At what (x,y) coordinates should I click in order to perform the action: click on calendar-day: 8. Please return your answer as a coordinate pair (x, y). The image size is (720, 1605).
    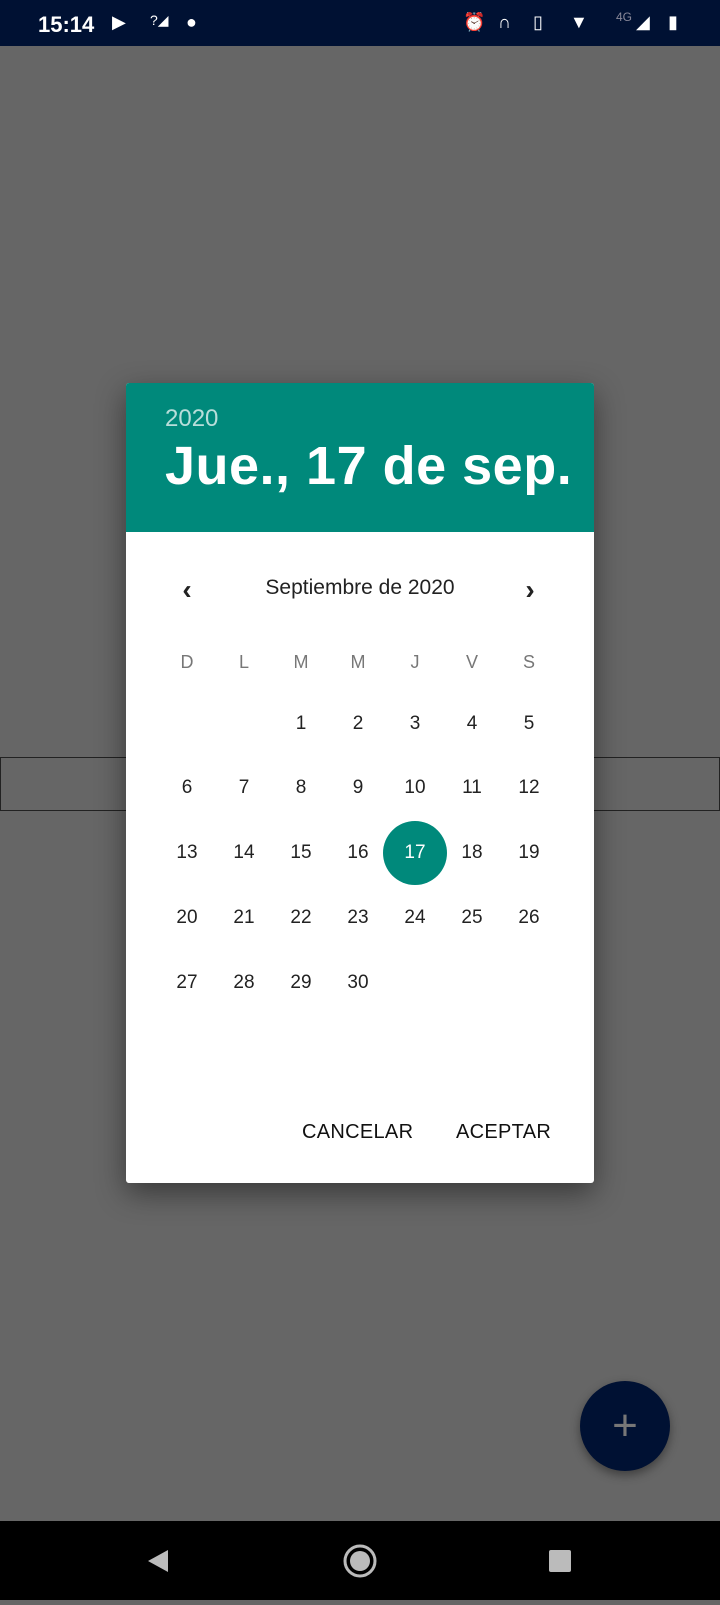
    Looking at the image, I should click on (301, 788).